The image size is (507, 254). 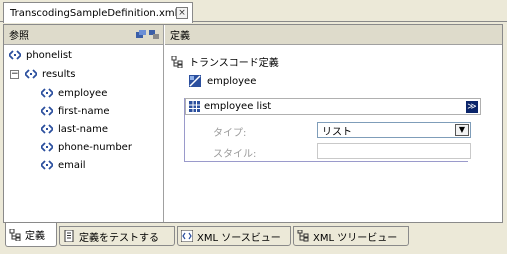 What do you see at coordinates (49, 55) in the screenshot?
I see `tree-item-label: phonelist` at bounding box center [49, 55].